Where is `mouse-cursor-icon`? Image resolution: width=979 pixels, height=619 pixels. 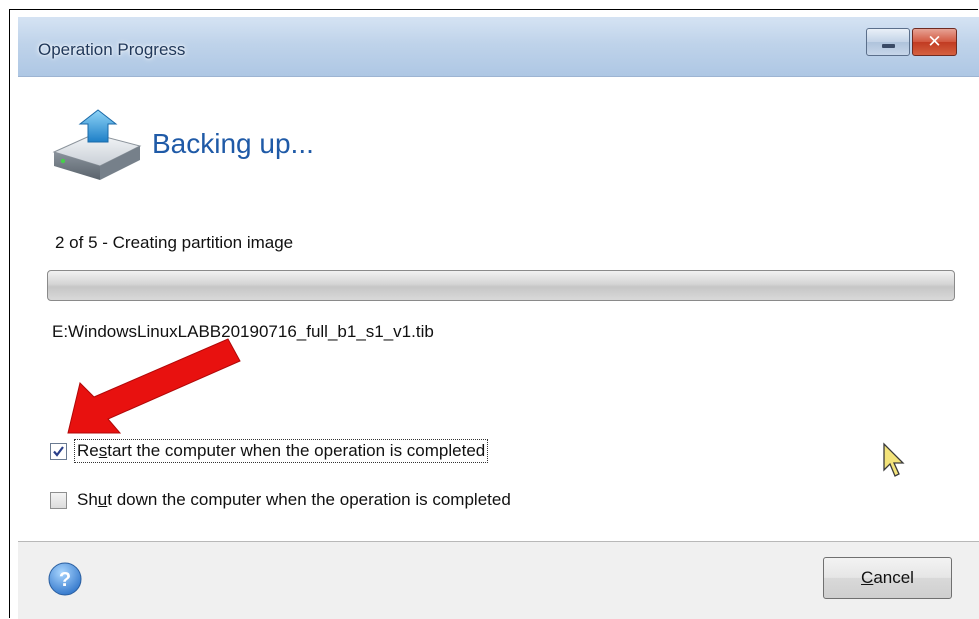 mouse-cursor-icon is located at coordinates (894, 459).